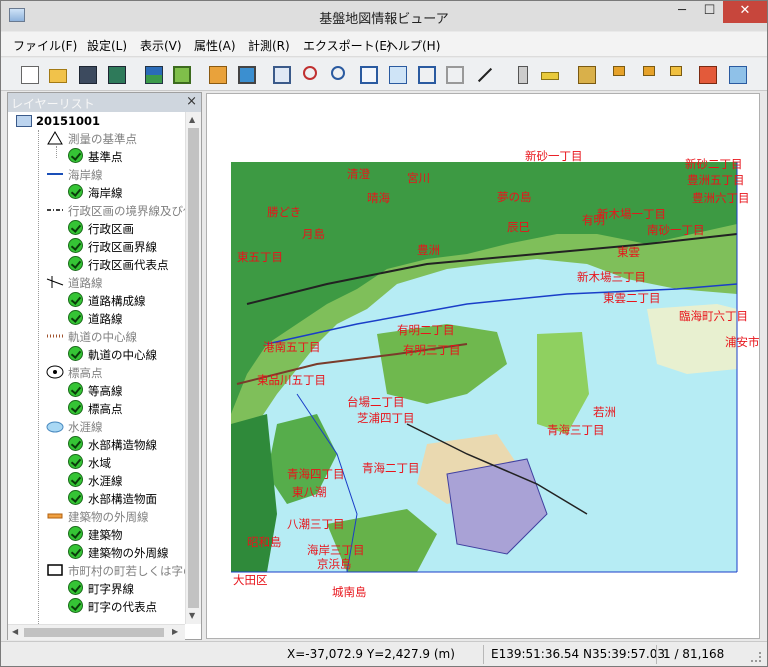 The width and height of the screenshot is (768, 667). Describe the element at coordinates (336, 550) in the screenshot. I see `map-label: 海岸三丁目` at that location.